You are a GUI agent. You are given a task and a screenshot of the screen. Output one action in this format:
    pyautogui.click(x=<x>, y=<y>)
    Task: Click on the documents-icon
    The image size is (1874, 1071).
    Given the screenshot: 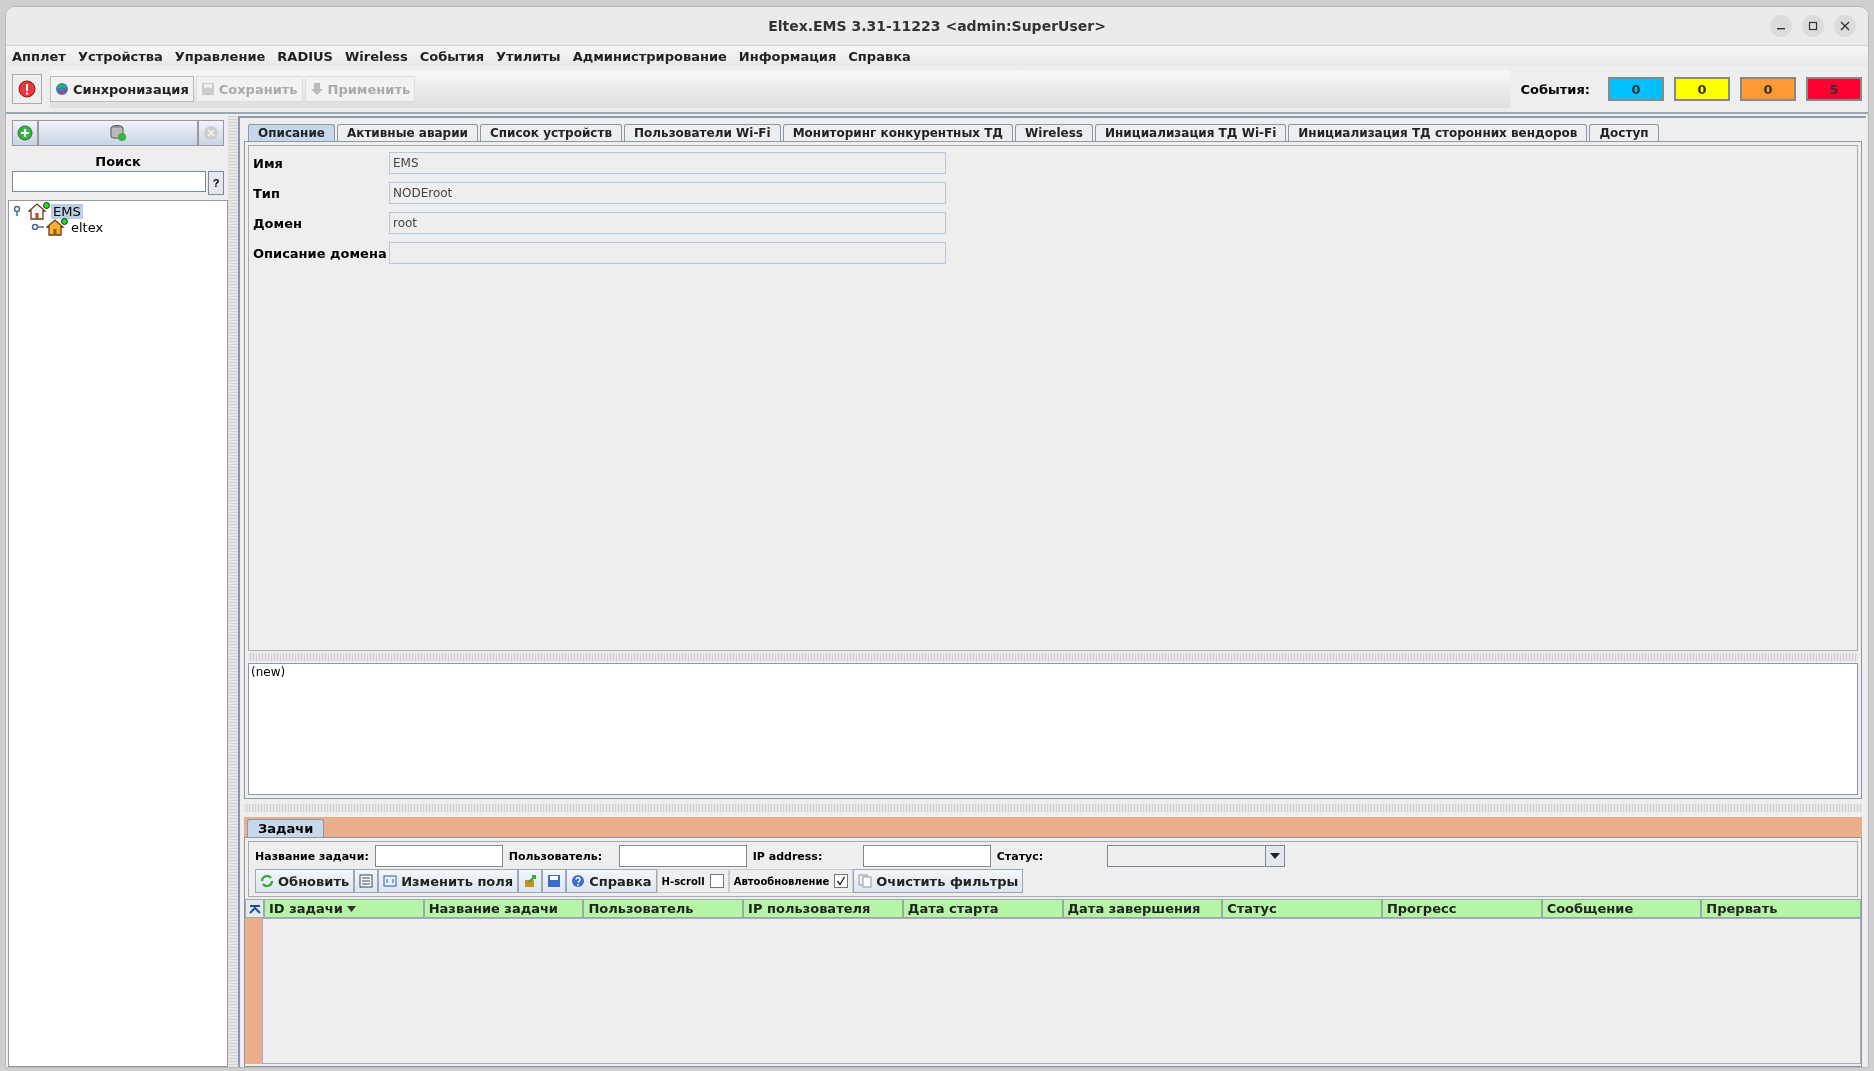 What is the action you would take?
    pyautogui.click(x=865, y=881)
    